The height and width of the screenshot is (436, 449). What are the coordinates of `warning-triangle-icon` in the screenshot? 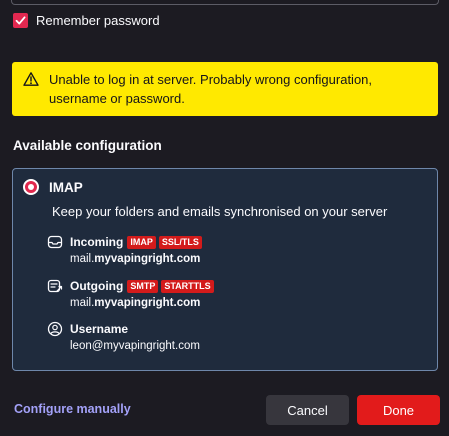 It's located at (31, 79).